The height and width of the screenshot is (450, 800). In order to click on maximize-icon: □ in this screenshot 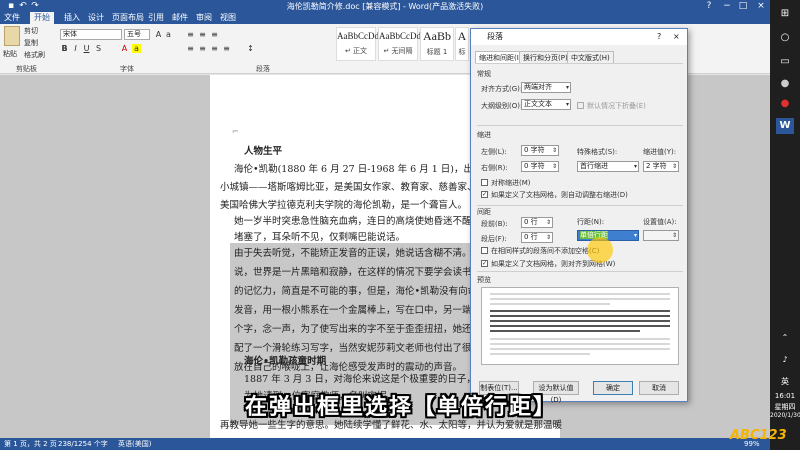, I will do `click(743, 6)`.